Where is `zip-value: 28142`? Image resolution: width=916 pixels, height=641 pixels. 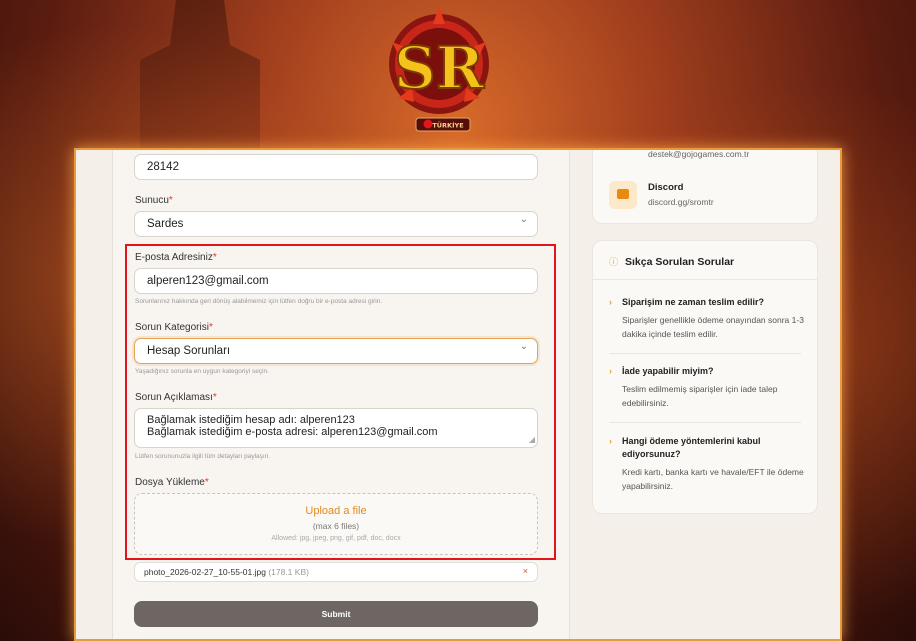 zip-value: 28142 is located at coordinates (163, 167).